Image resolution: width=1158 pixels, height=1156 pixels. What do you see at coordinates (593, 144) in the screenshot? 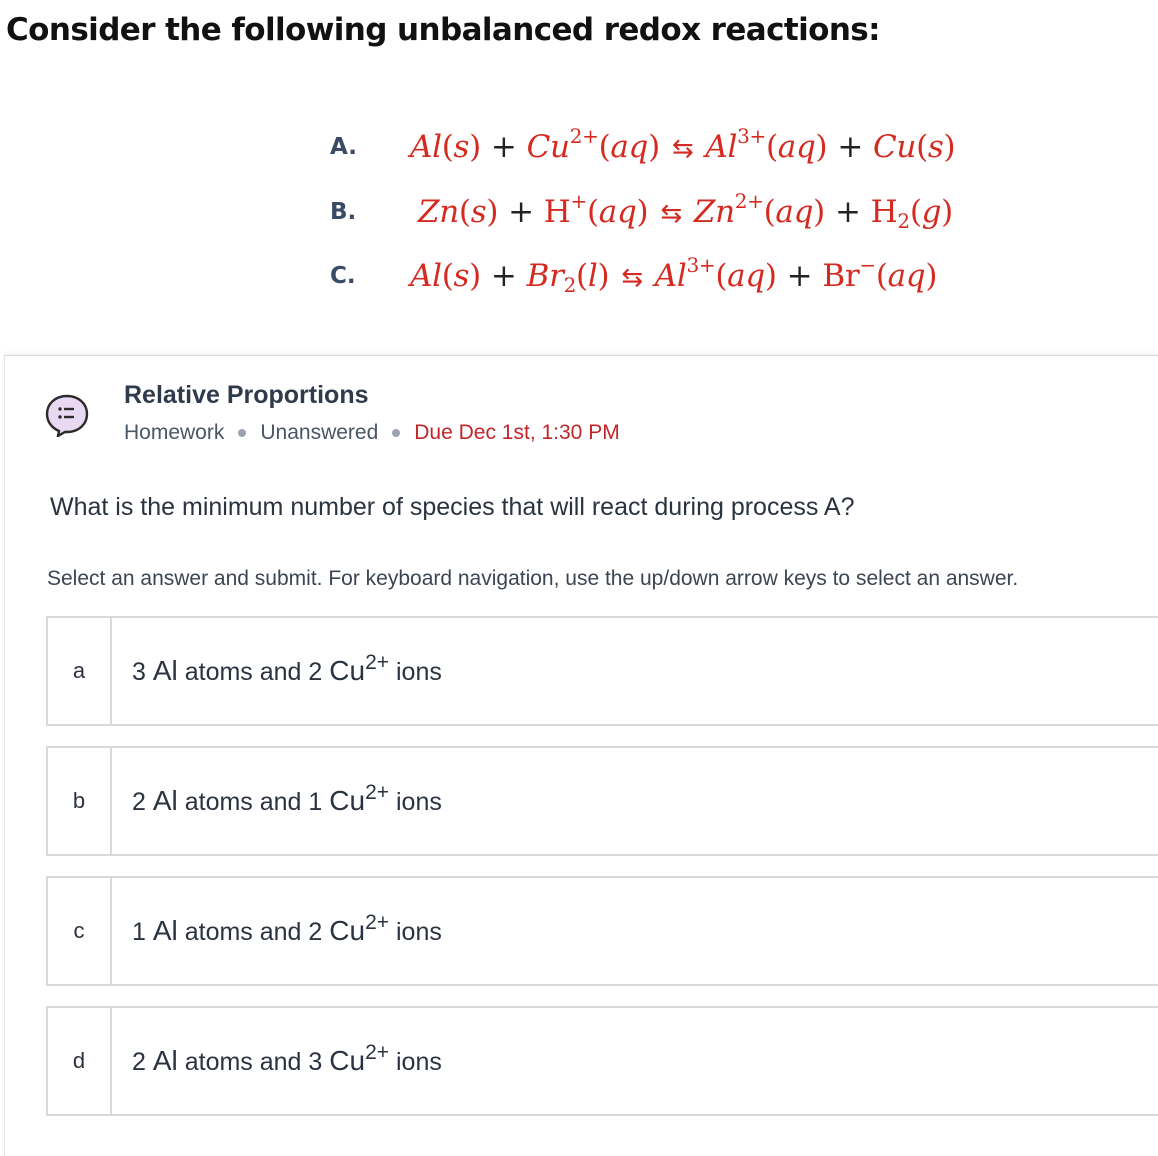
I see `species-cu-ion: Cu2+(aq)` at bounding box center [593, 144].